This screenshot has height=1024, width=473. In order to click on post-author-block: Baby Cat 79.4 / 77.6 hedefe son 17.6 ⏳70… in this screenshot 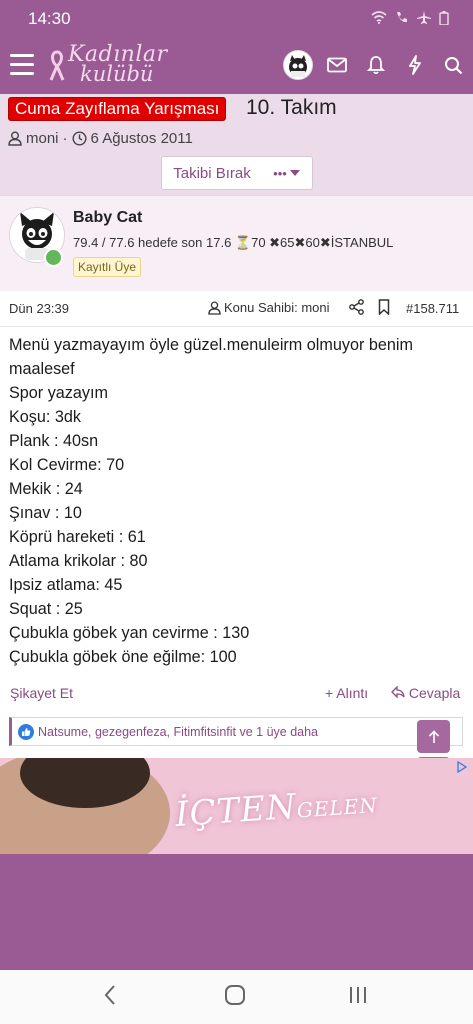, I will do `click(236, 243)`.